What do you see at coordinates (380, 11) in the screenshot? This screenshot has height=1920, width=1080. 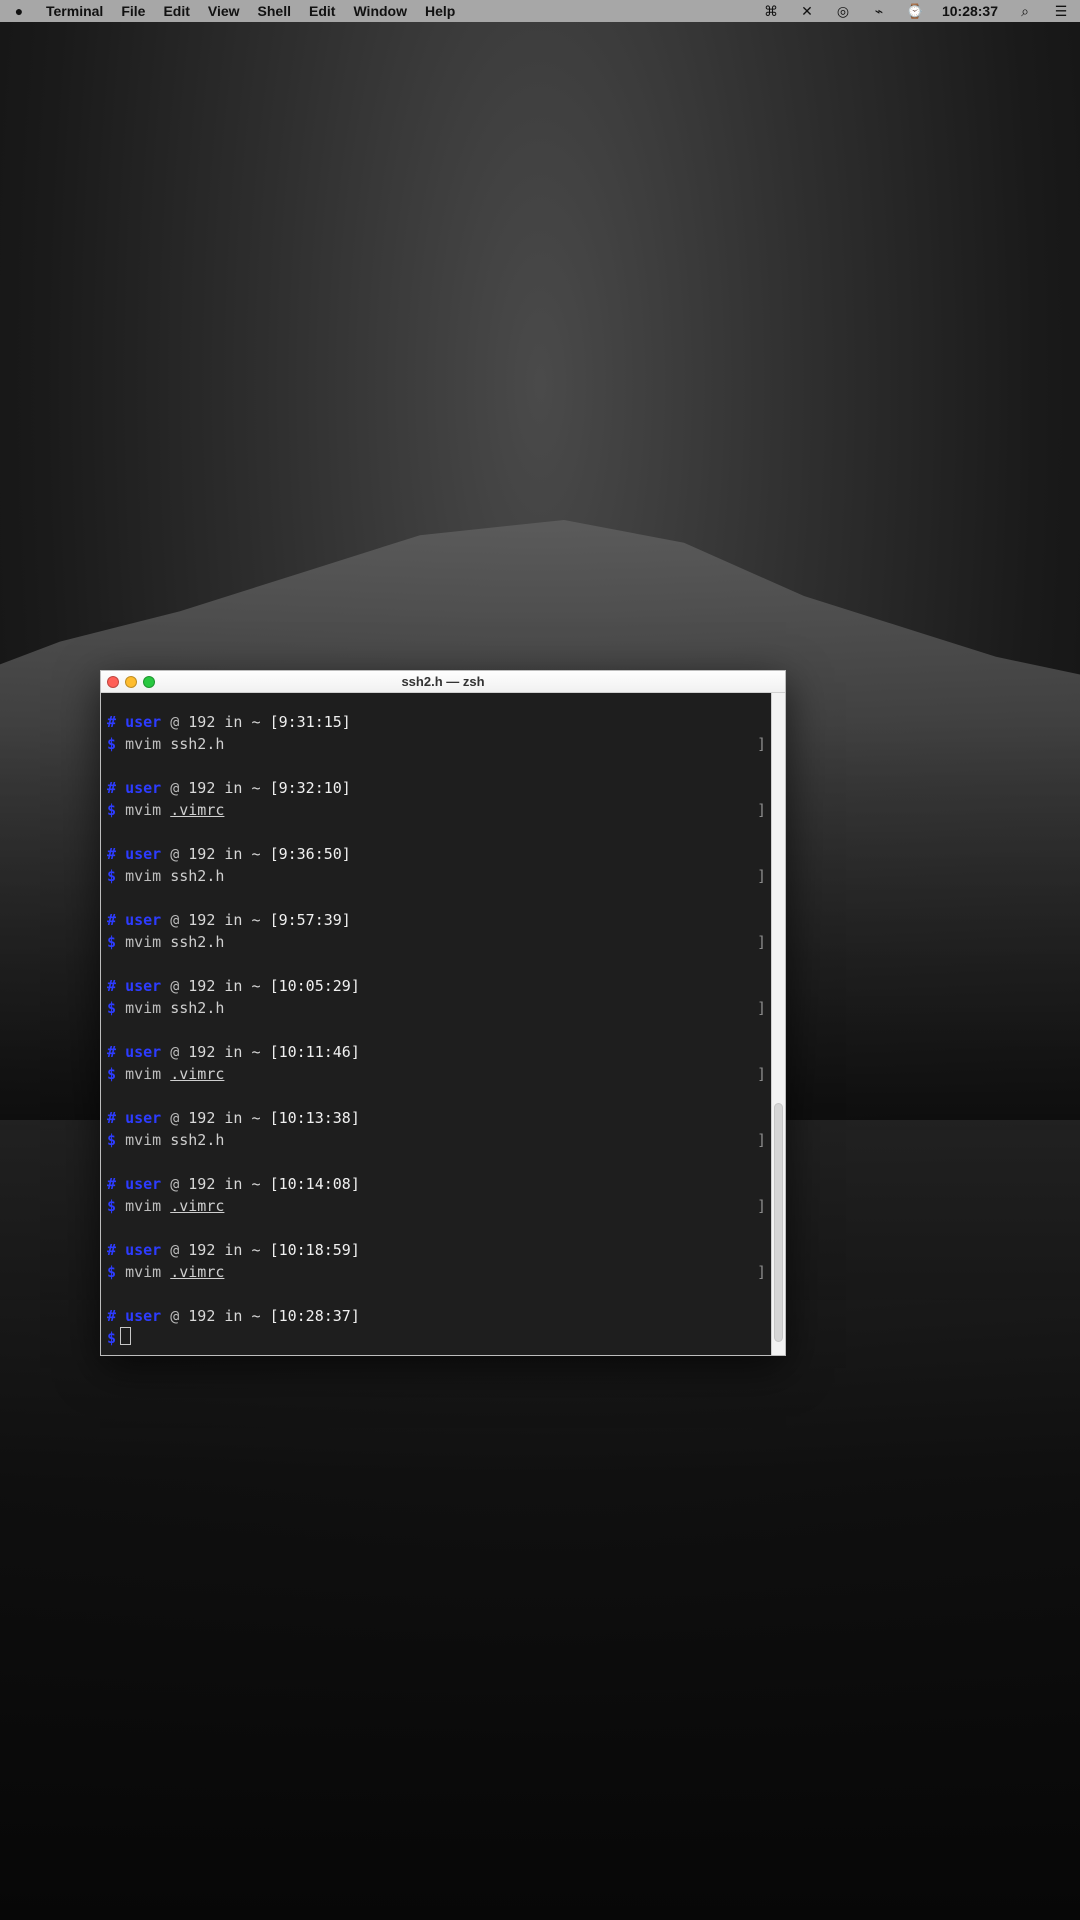 I see `menu-window: Window` at bounding box center [380, 11].